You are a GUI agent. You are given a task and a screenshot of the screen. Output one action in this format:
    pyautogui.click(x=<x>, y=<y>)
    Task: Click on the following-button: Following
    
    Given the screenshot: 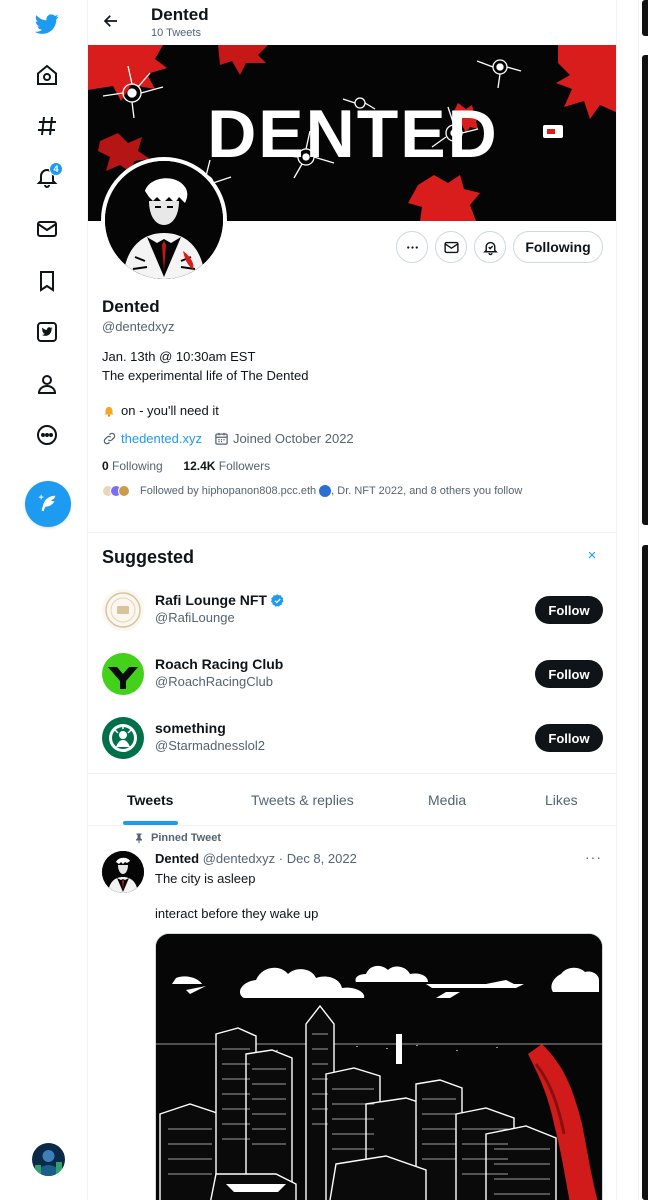 What is the action you would take?
    pyautogui.click(x=558, y=247)
    